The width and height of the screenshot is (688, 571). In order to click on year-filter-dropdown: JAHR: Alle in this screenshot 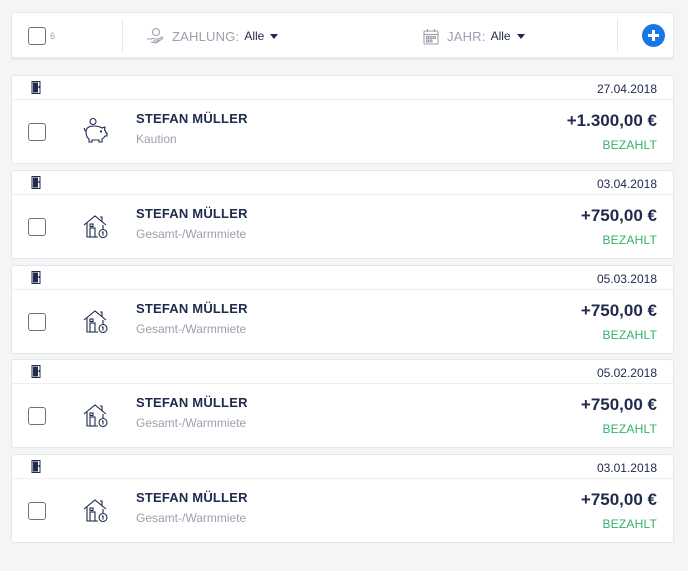, I will do `click(474, 36)`.